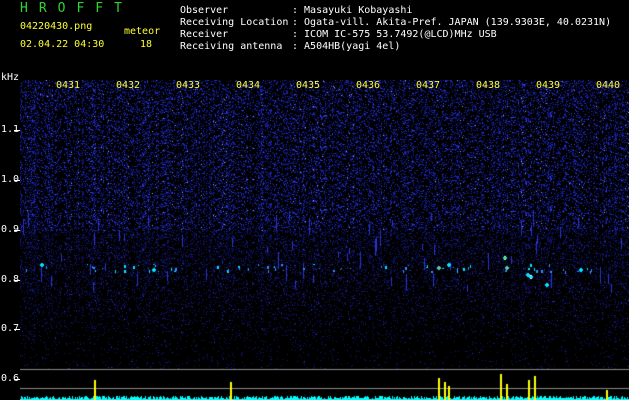 The width and height of the screenshot is (629, 400). I want to click on x-tick-label: 0438, so click(488, 85).